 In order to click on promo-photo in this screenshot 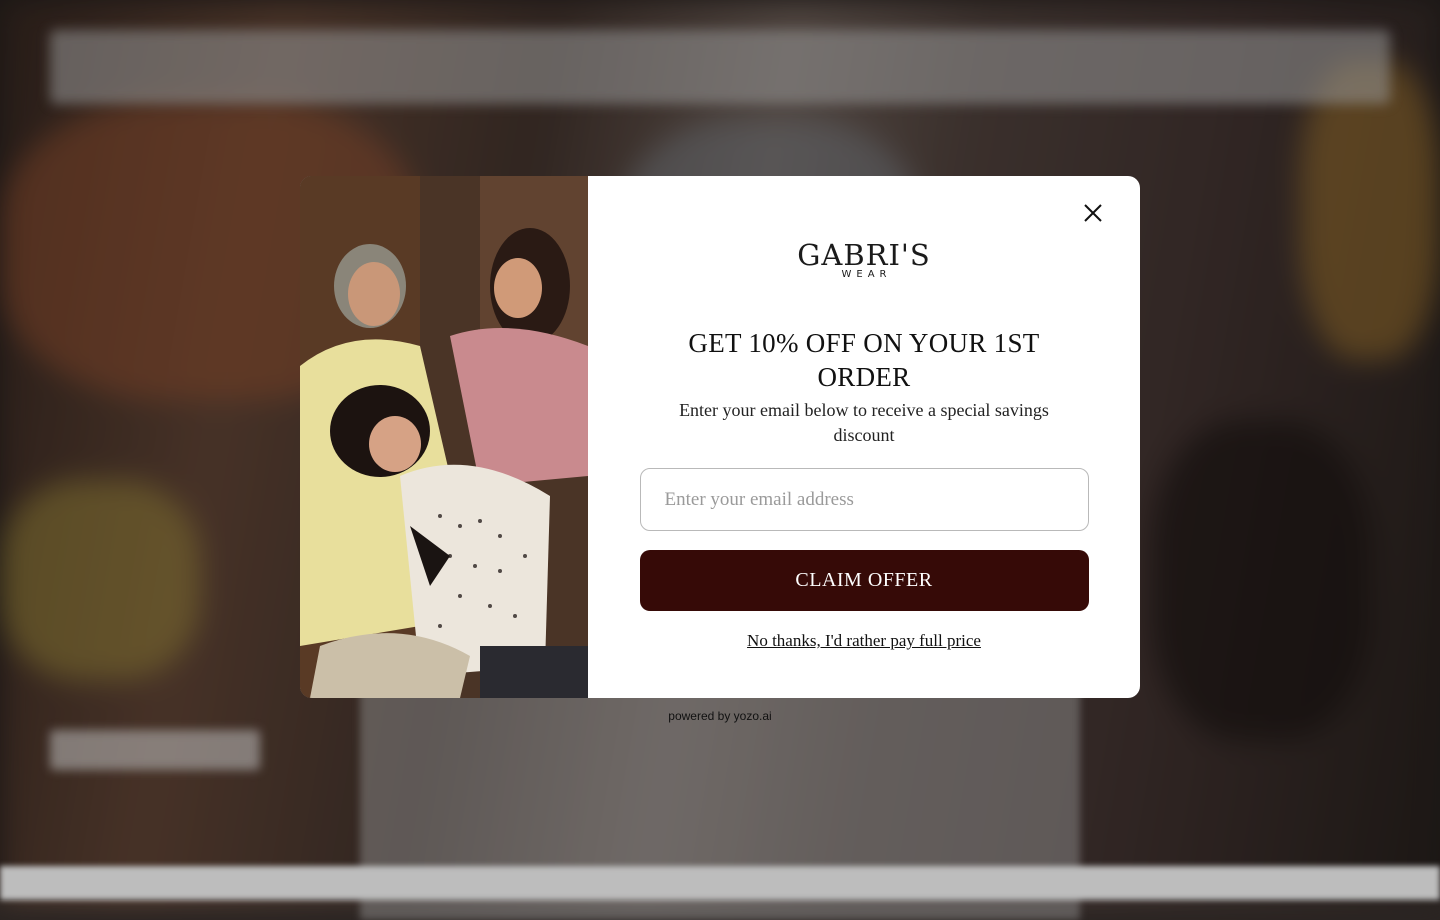, I will do `click(444, 437)`.